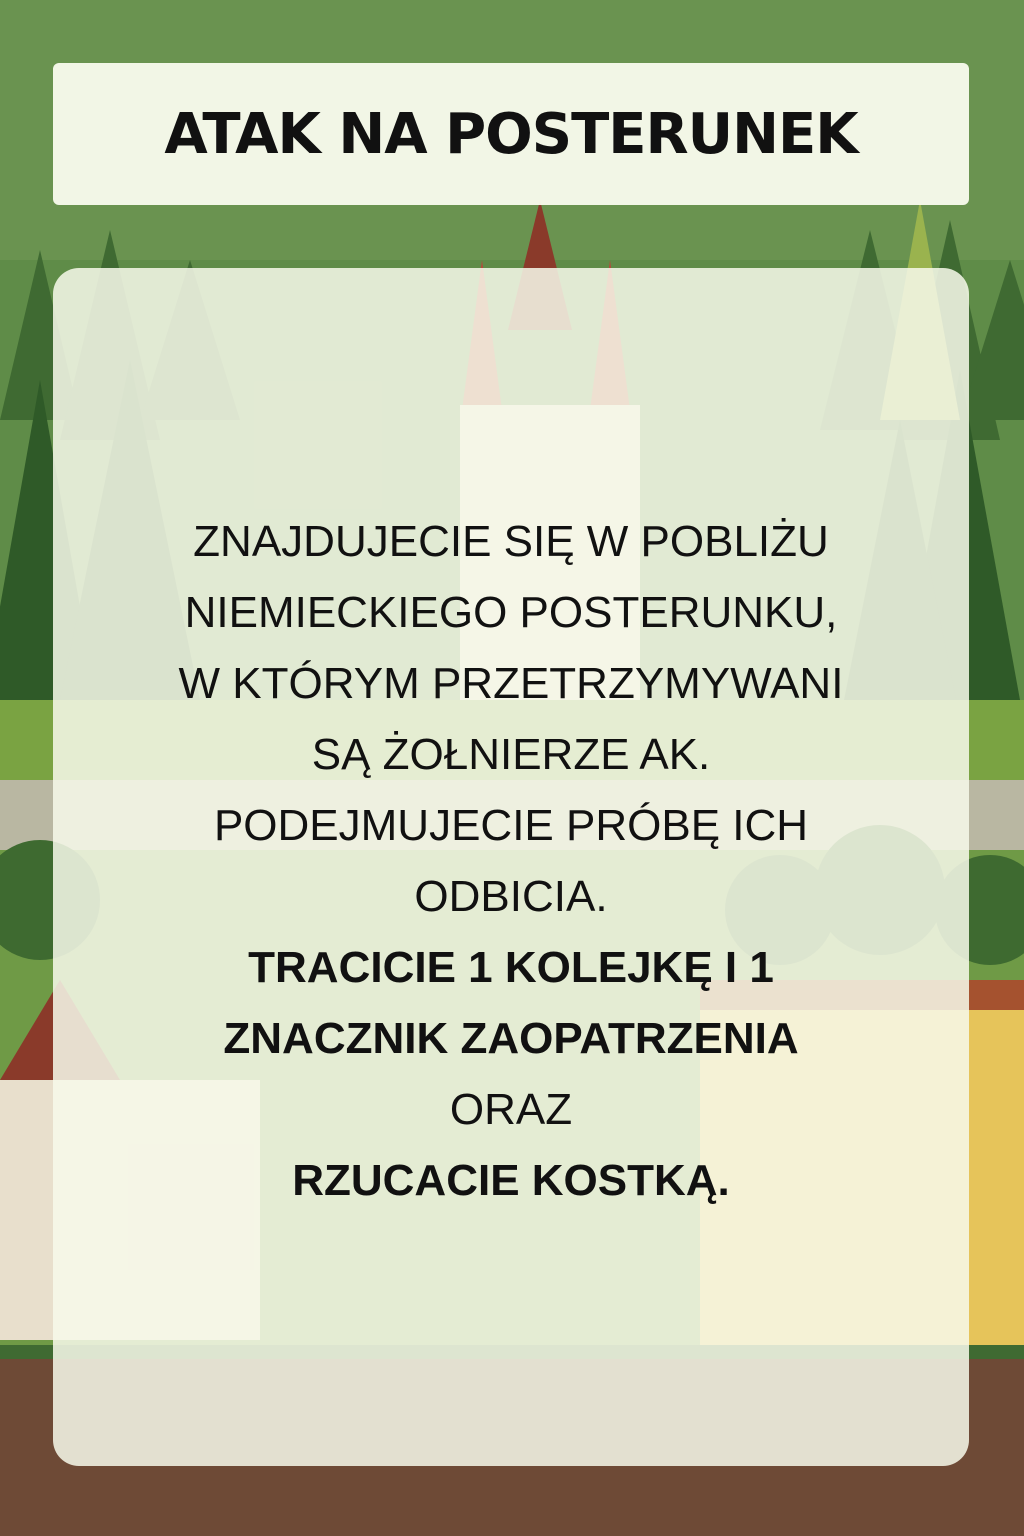 The image size is (1024, 1536). What do you see at coordinates (511, 683) in the screenshot?
I see `description-line: W KTÓRYM PRZETRZYMYWANI` at bounding box center [511, 683].